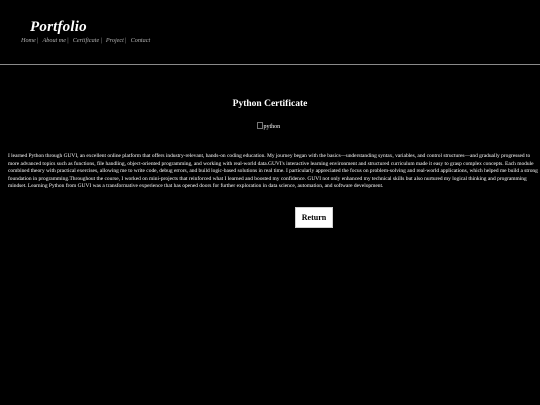 This screenshot has height=405, width=540. What do you see at coordinates (54, 40) in the screenshot?
I see `nav-link-about-me: About me` at bounding box center [54, 40].